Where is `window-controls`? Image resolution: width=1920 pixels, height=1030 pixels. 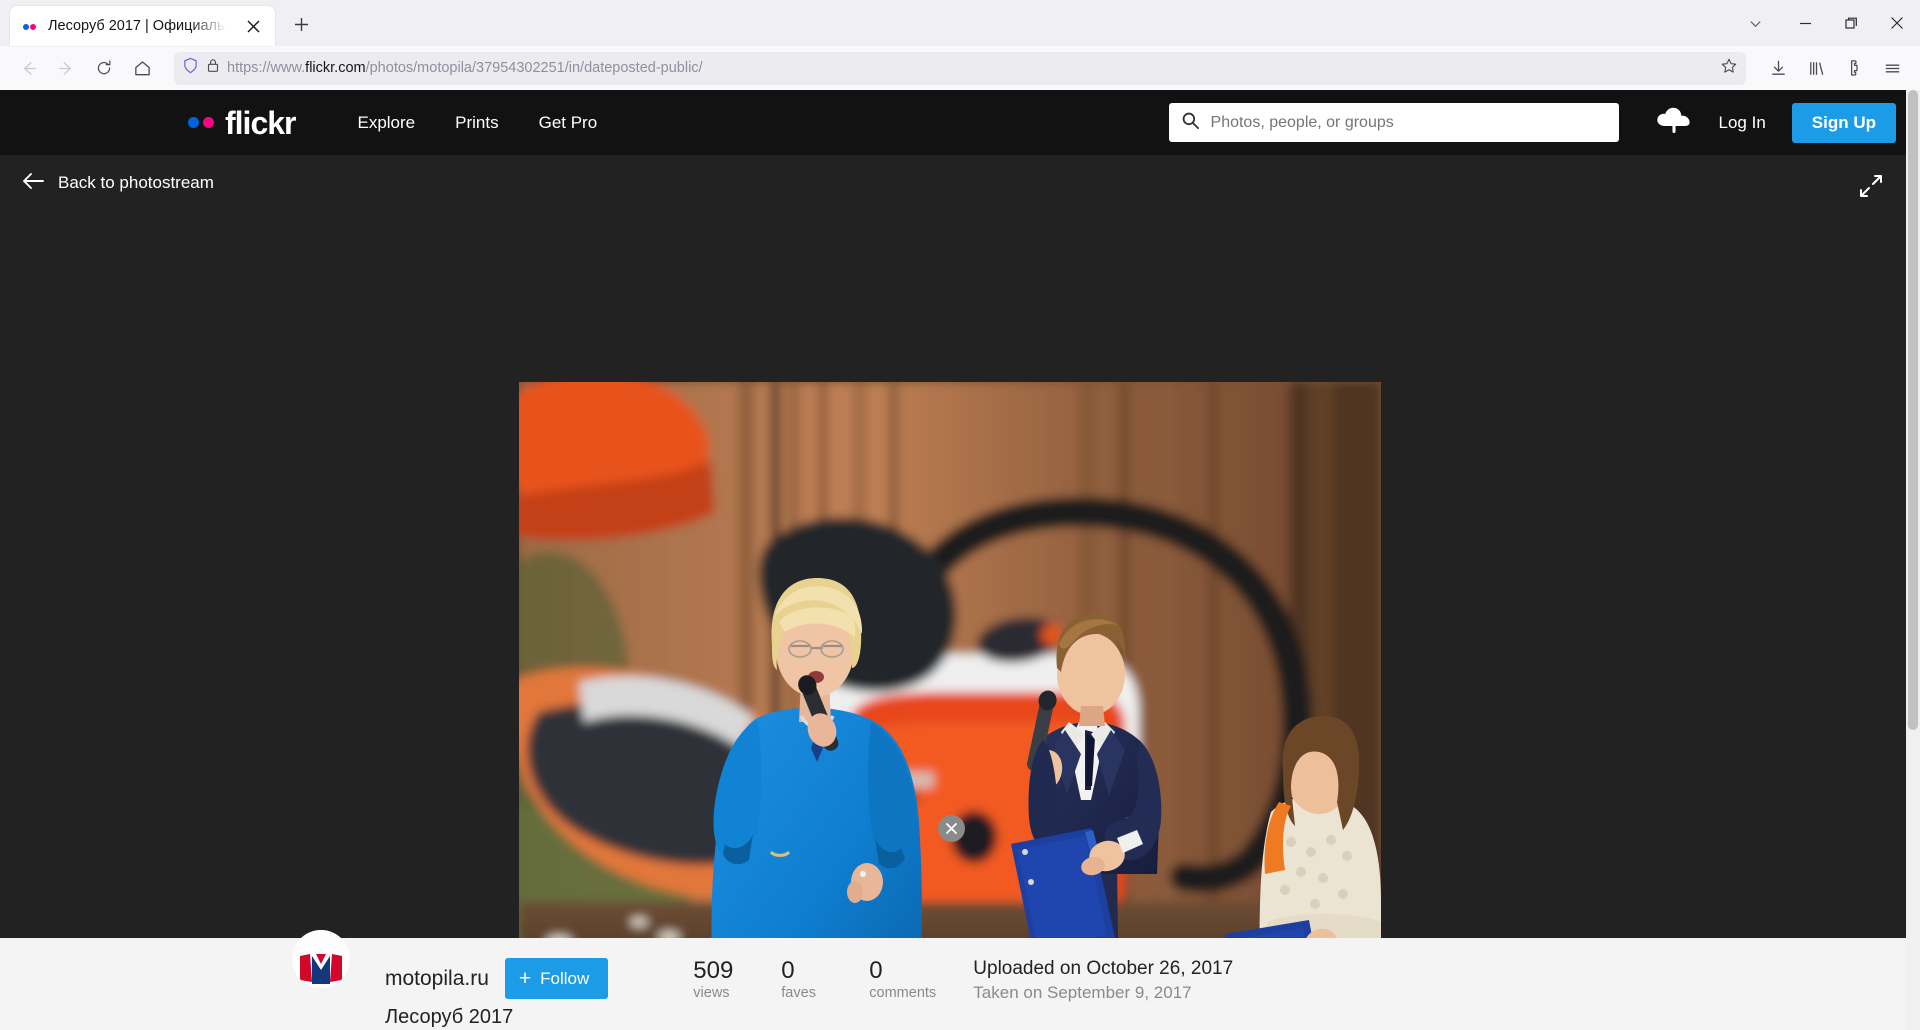 window-controls is located at coordinates (1824, 23).